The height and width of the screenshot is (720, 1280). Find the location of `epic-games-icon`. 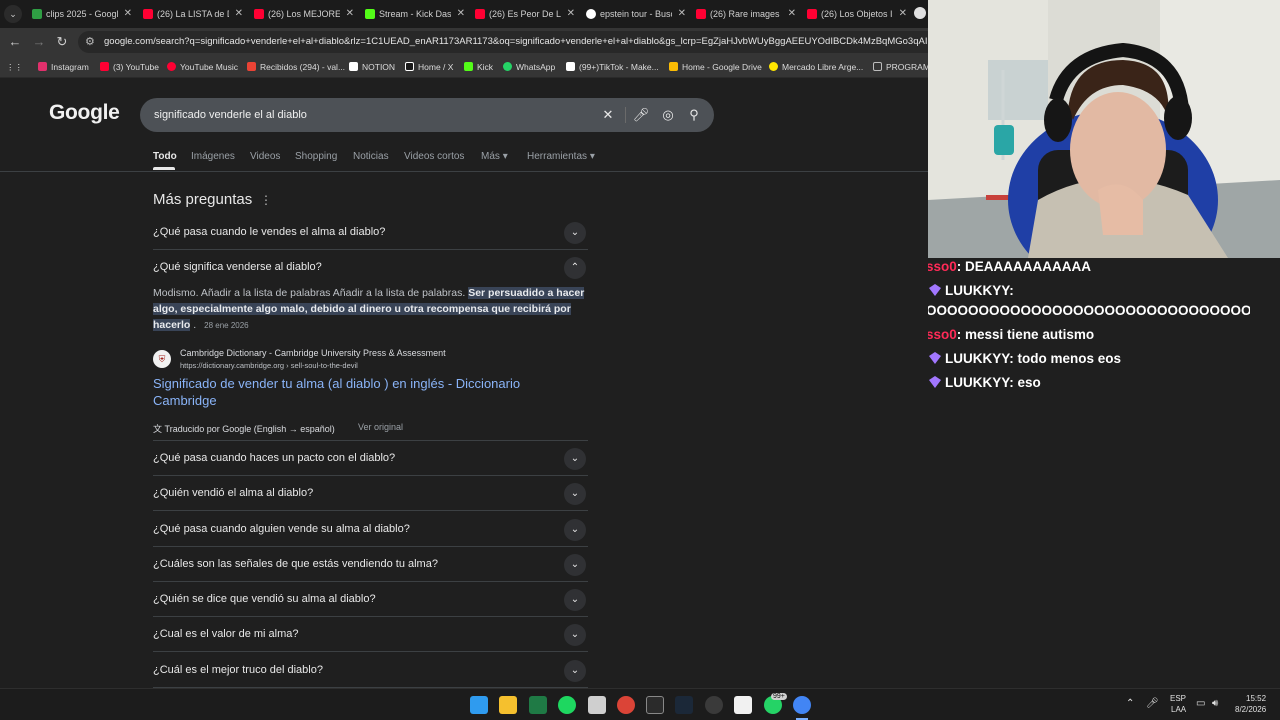

epic-games-icon is located at coordinates (655, 705).